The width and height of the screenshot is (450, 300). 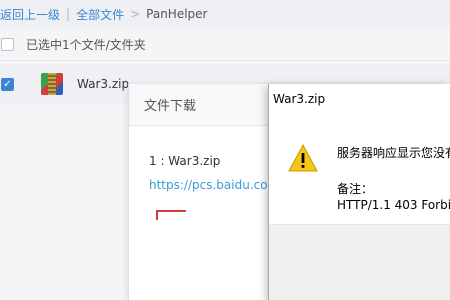 What do you see at coordinates (52, 84) in the screenshot?
I see `zip-file-icon` at bounding box center [52, 84].